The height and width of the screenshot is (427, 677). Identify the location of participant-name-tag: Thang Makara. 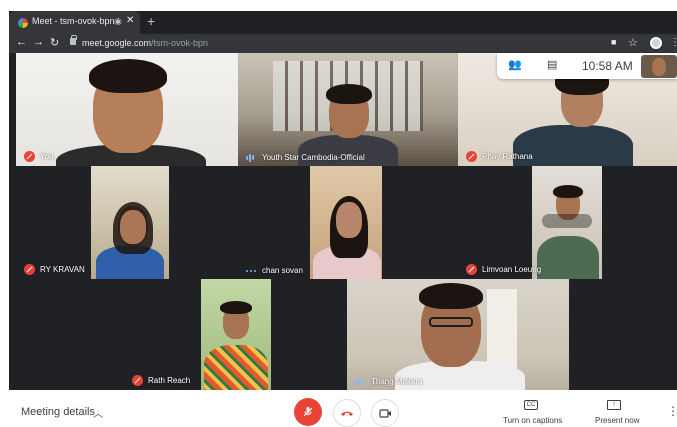
(389, 381).